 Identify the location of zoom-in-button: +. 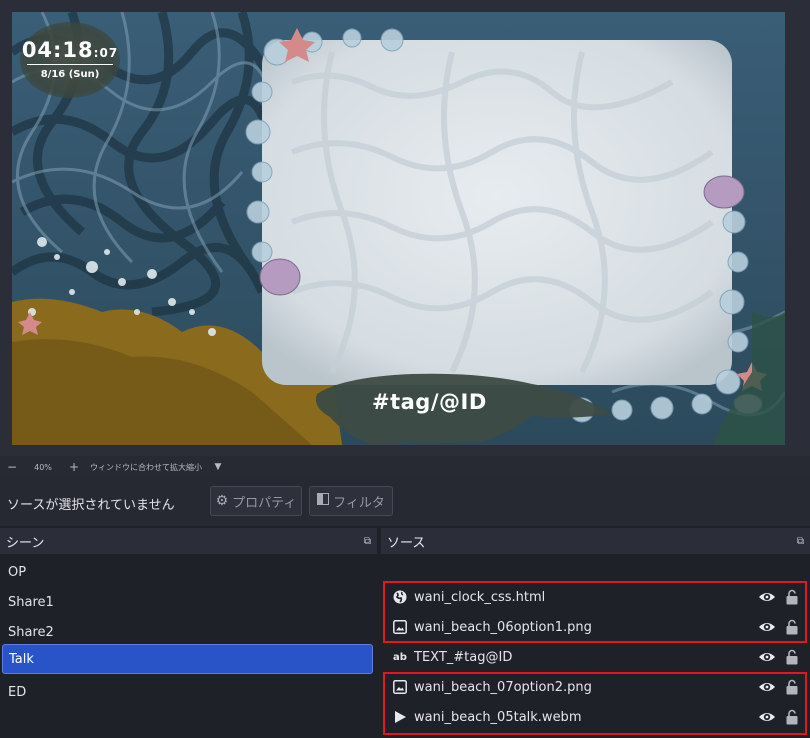
(74, 467).